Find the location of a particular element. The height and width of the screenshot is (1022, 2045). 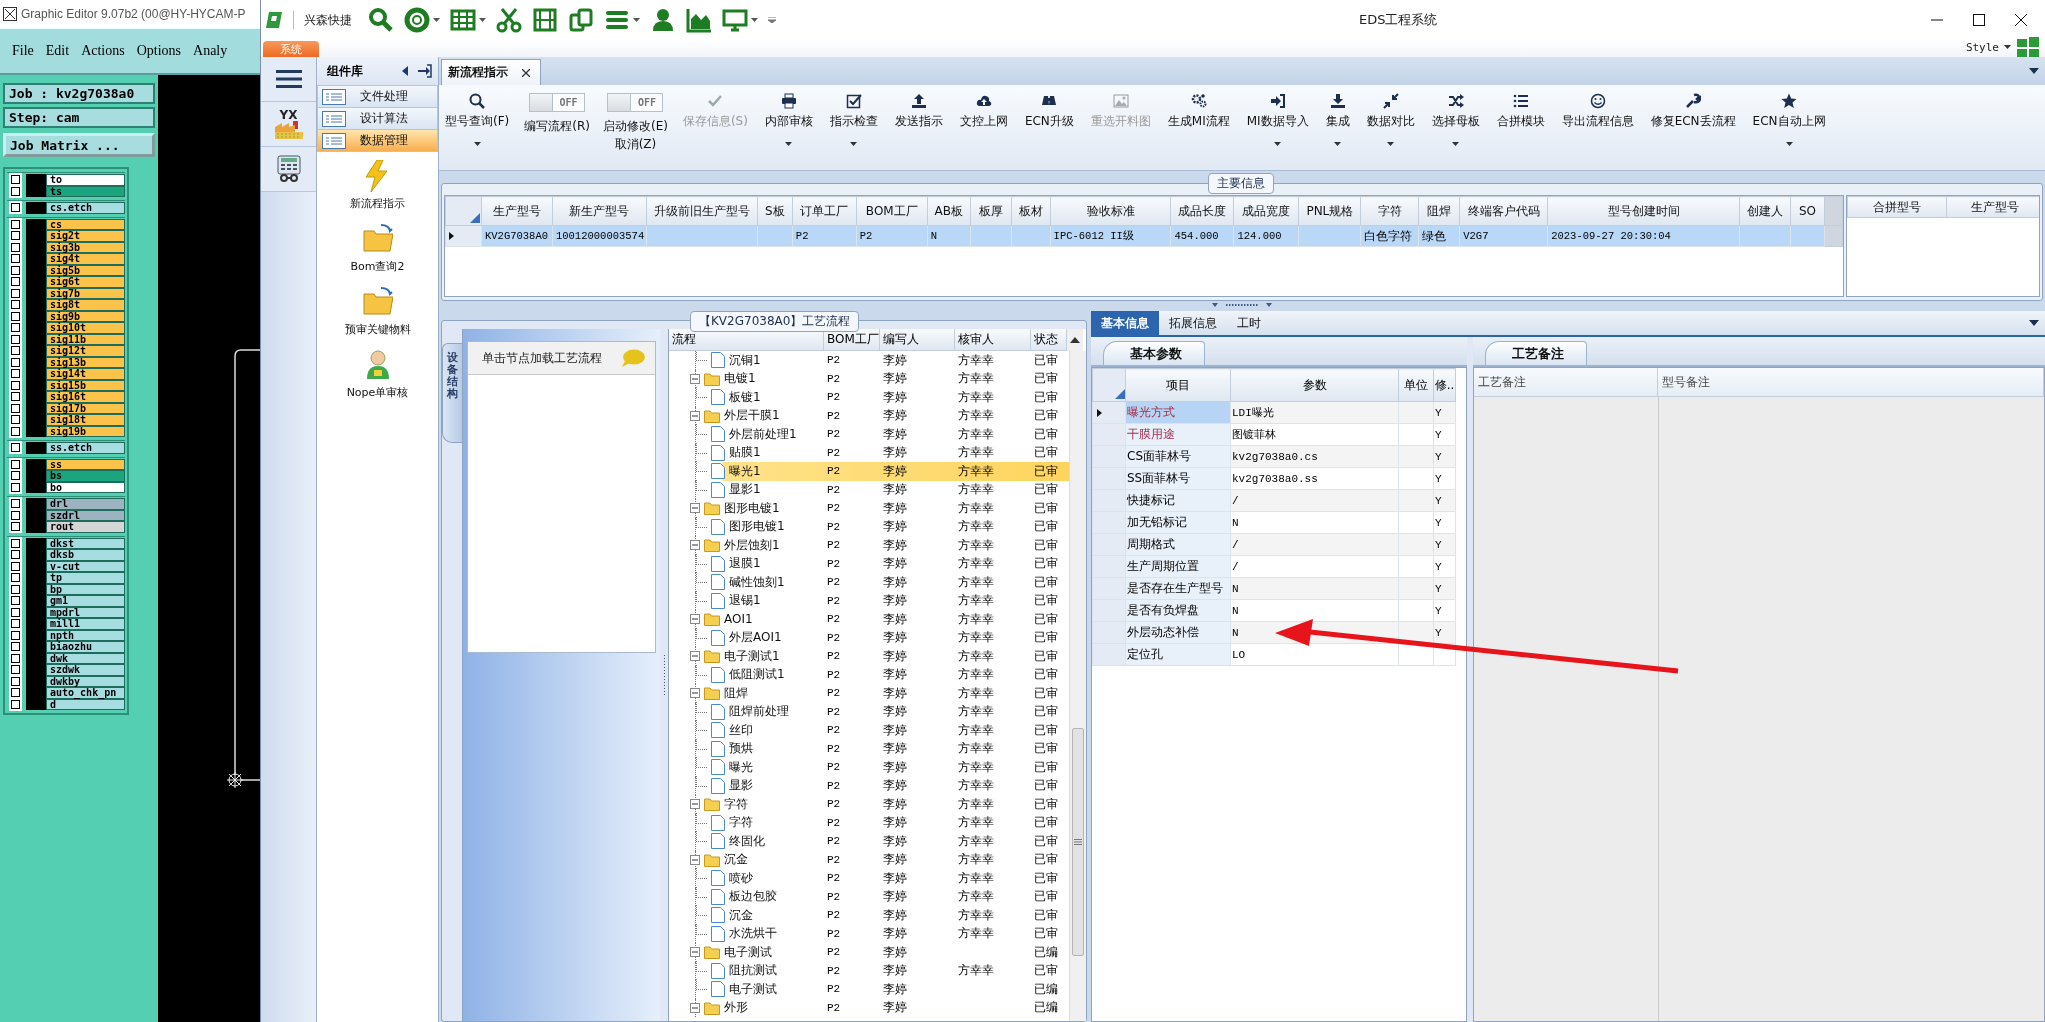

copy-icon is located at coordinates (581, 20).